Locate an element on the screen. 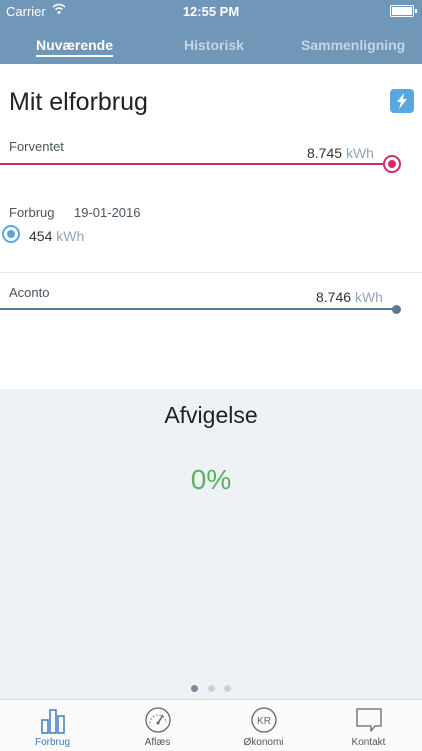 The height and width of the screenshot is (751, 422). aconto-marker is located at coordinates (396, 309).